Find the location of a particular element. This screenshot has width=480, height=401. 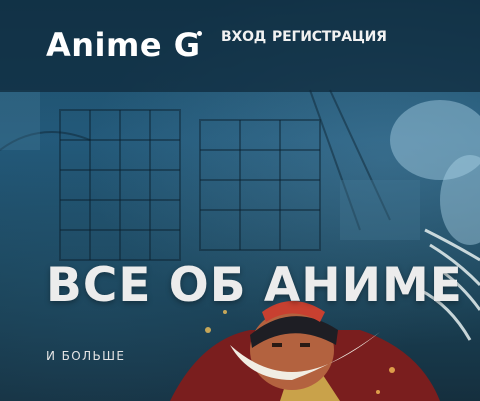

site-logo: Anime G is located at coordinates (123, 45).